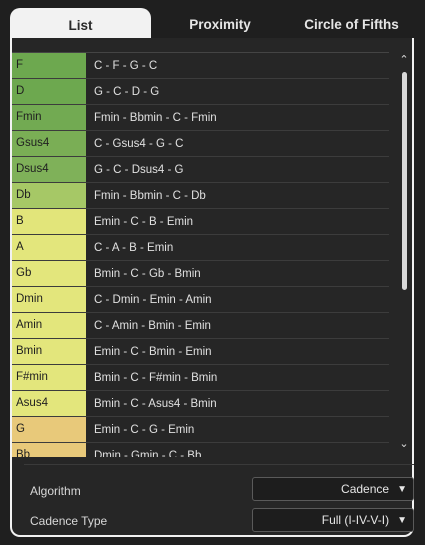 The width and height of the screenshot is (425, 545). What do you see at coordinates (200, 430) in the screenshot?
I see `list-item: G Emin - C - G - Emin` at bounding box center [200, 430].